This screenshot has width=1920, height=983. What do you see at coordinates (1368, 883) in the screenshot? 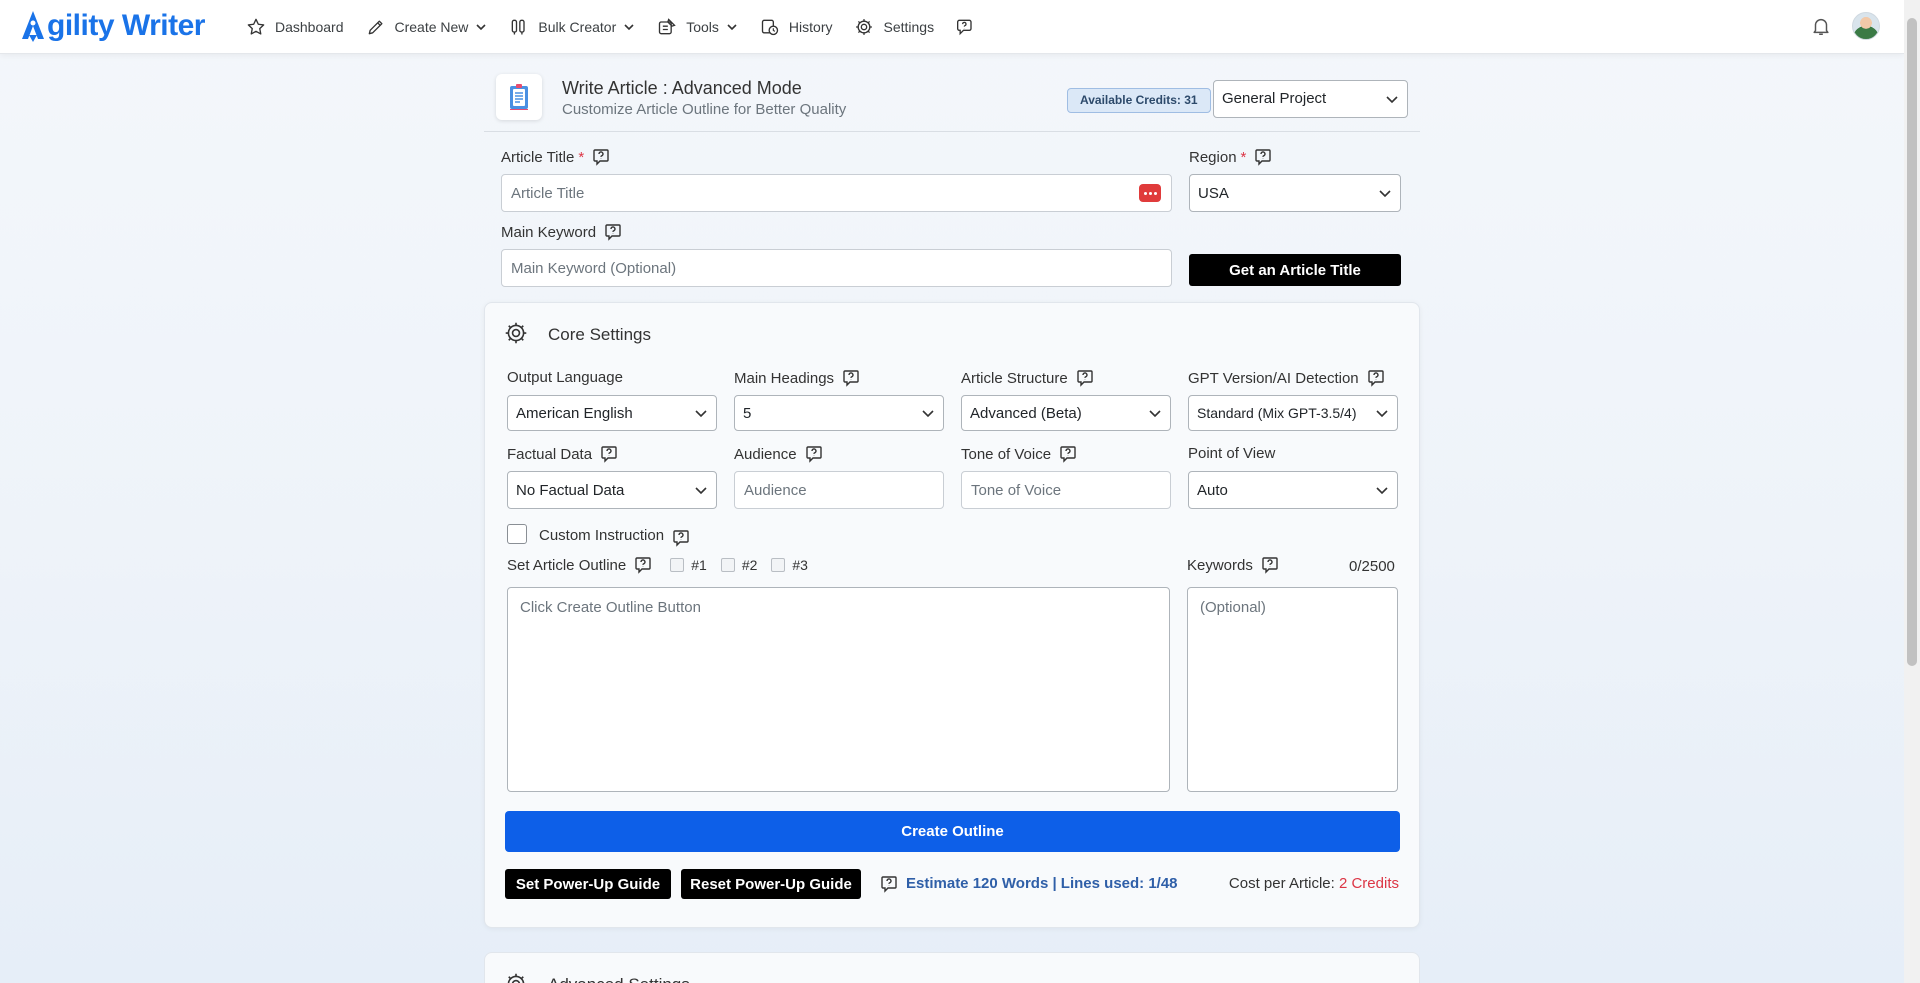
I see `cost-value: 2 Credits` at bounding box center [1368, 883].